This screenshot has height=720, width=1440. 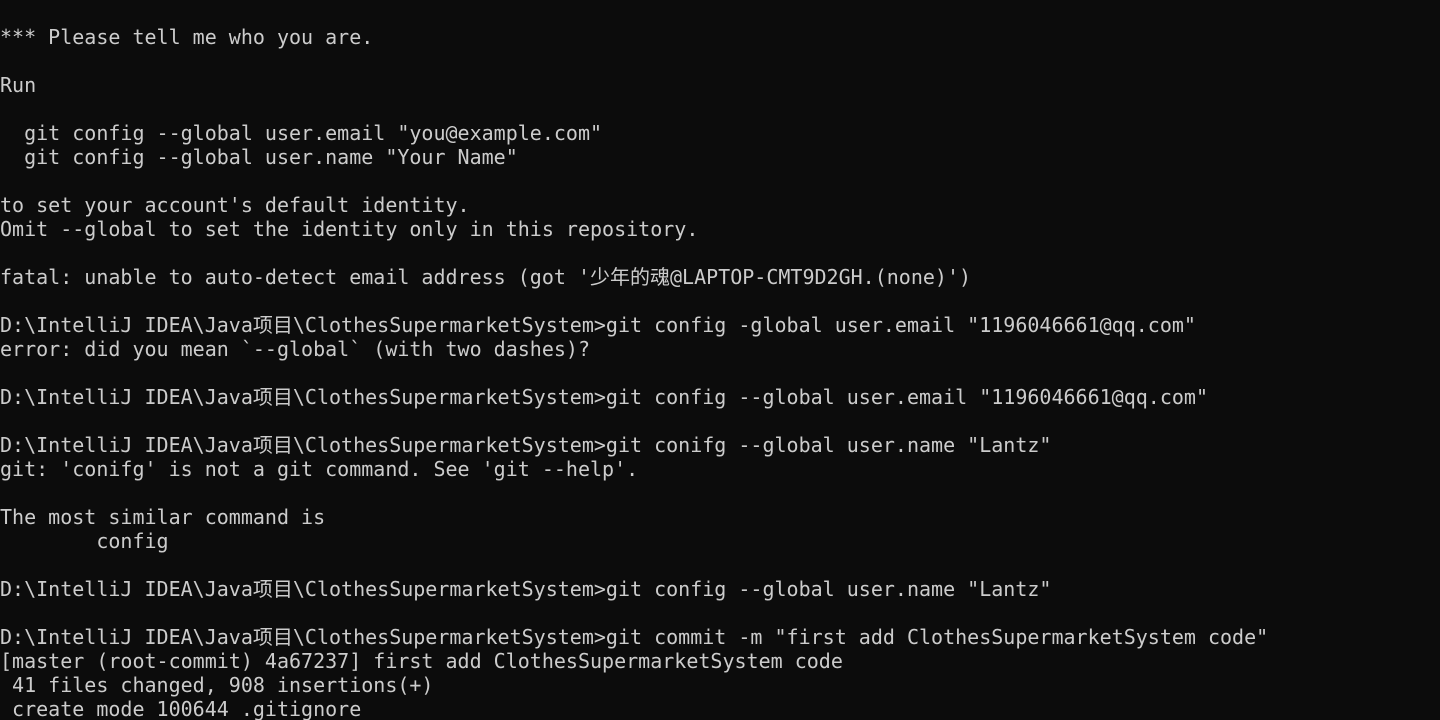 I want to click on terminal-line: config, so click(x=84, y=541).